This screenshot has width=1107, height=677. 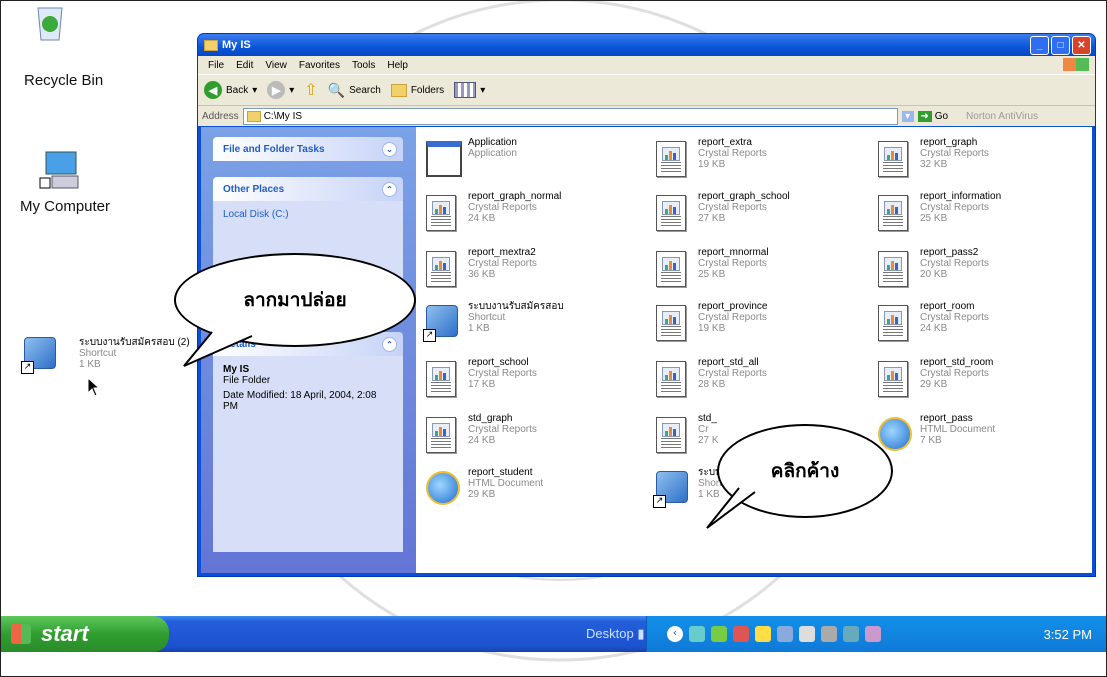 What do you see at coordinates (487, 317) in the screenshot?
I see `file-type: Shortcut` at bounding box center [487, 317].